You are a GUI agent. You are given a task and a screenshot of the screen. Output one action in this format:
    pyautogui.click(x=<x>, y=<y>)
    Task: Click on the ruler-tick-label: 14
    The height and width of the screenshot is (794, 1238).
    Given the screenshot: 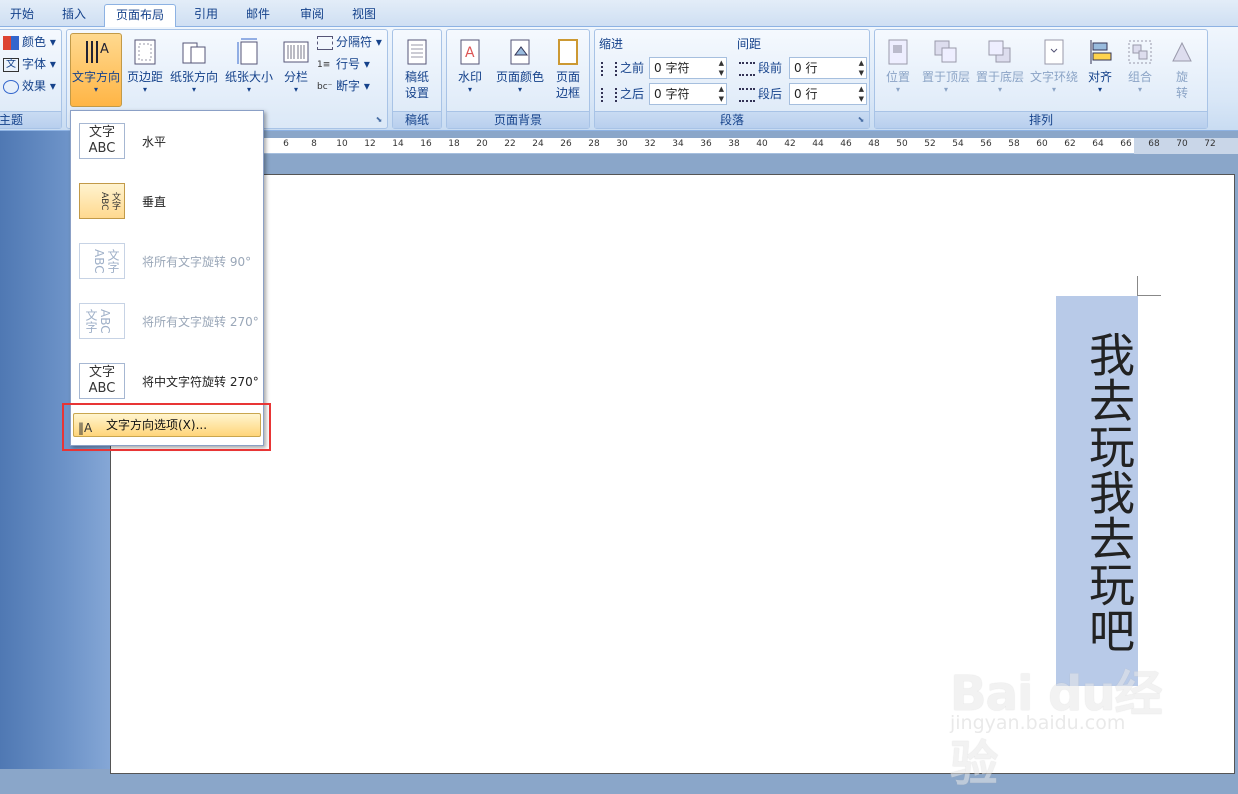 What is the action you would take?
    pyautogui.click(x=398, y=144)
    